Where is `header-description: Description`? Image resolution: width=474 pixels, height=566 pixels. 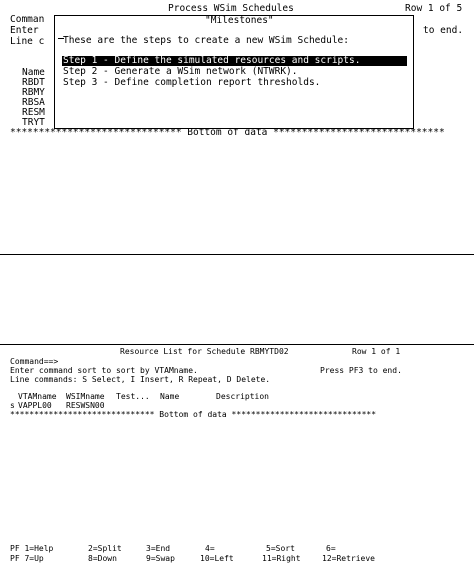 header-description: Description is located at coordinates (242, 396).